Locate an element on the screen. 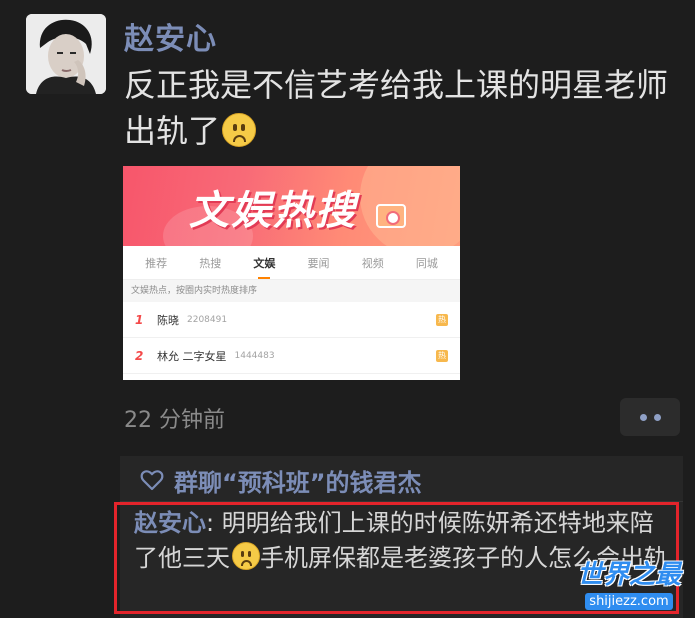 This screenshot has width=695, height=618. tab-news: 要闻 is located at coordinates (318, 263).